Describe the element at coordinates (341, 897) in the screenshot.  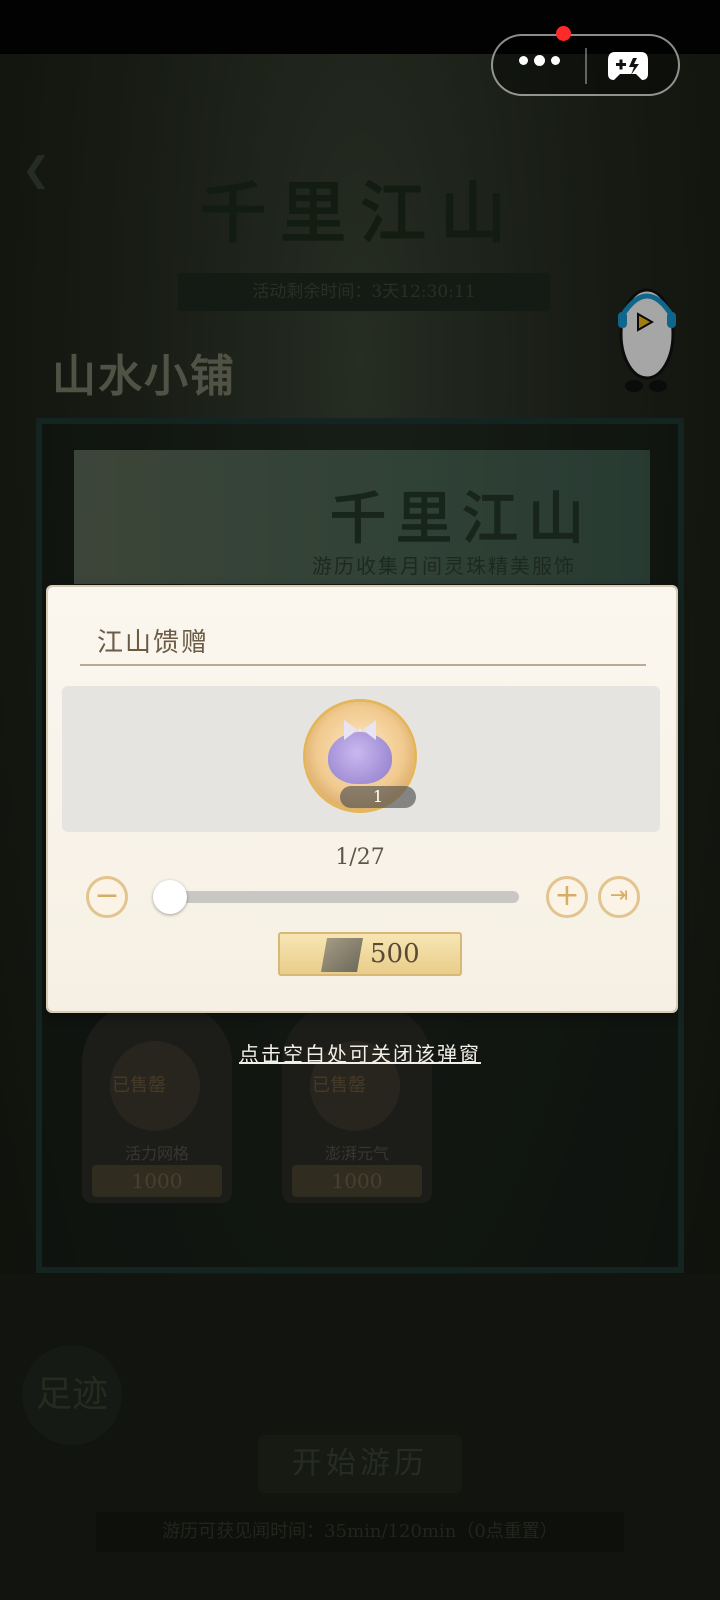
I see `quantity-slider` at that location.